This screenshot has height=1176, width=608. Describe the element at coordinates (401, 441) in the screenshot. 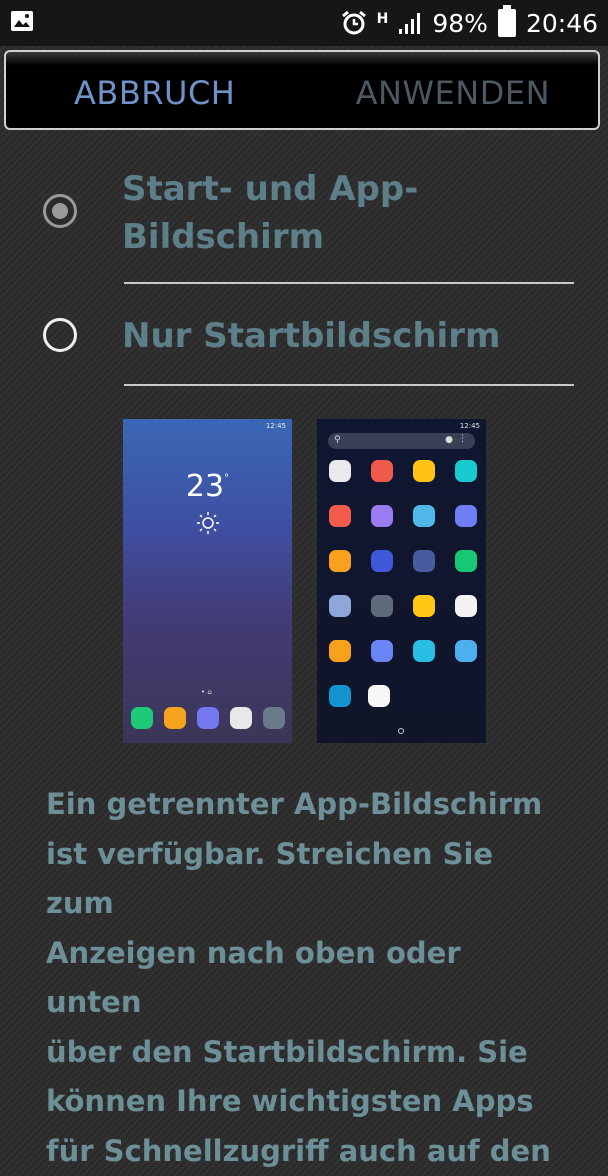

I see `search-bar: ⚲ ● ⋮` at that location.